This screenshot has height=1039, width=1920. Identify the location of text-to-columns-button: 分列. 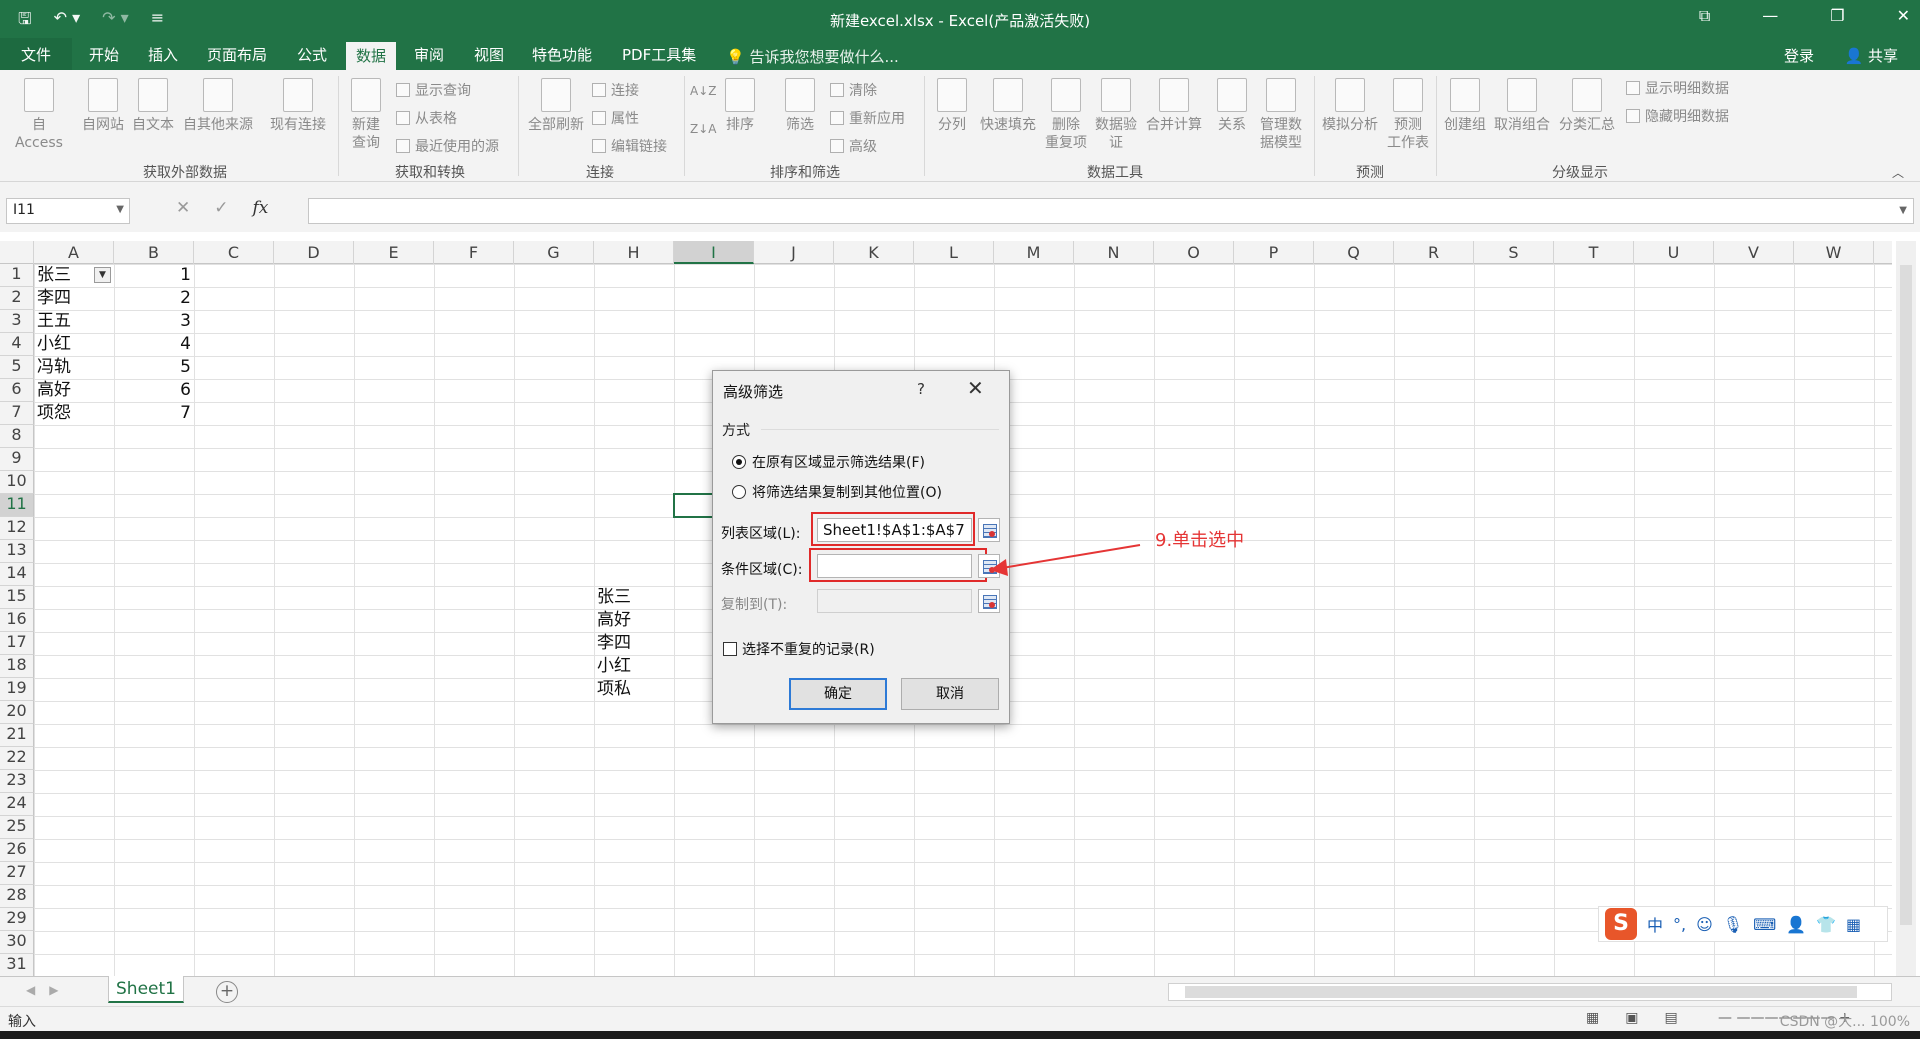
(952, 106).